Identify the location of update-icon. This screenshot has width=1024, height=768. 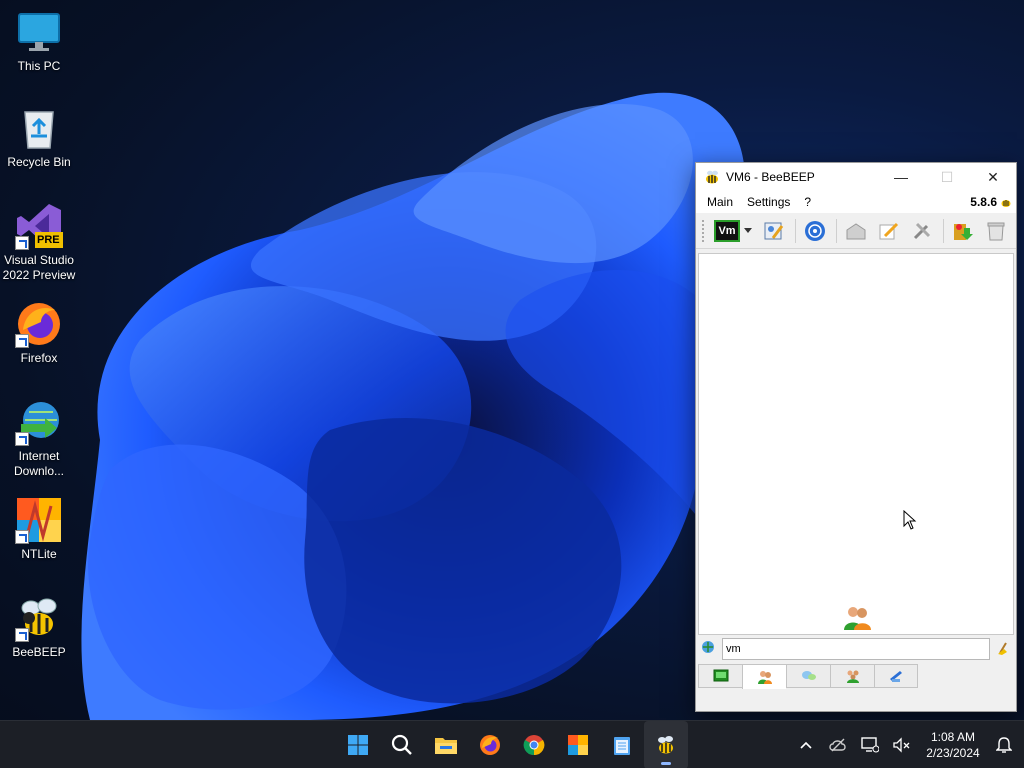
(963, 231).